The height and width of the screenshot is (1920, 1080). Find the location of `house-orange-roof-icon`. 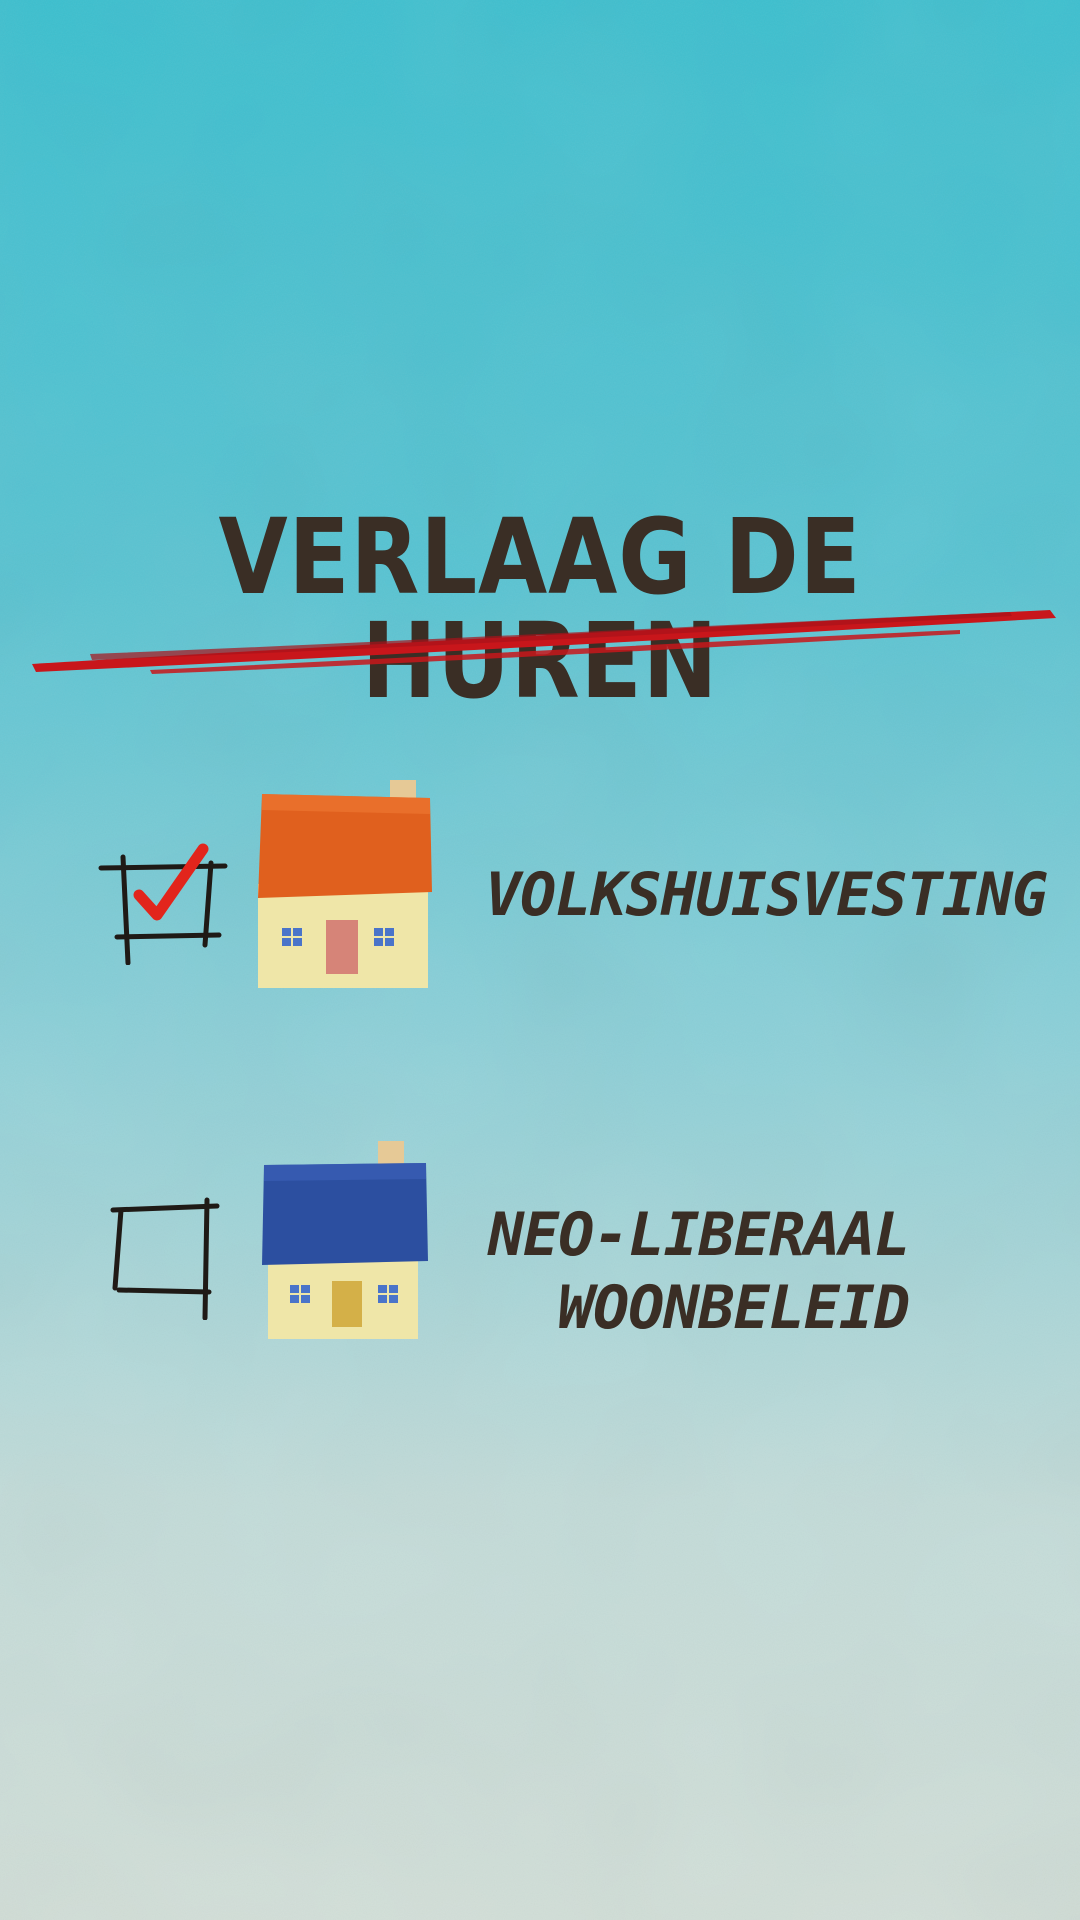

house-orange-roof-icon is located at coordinates (345, 884).